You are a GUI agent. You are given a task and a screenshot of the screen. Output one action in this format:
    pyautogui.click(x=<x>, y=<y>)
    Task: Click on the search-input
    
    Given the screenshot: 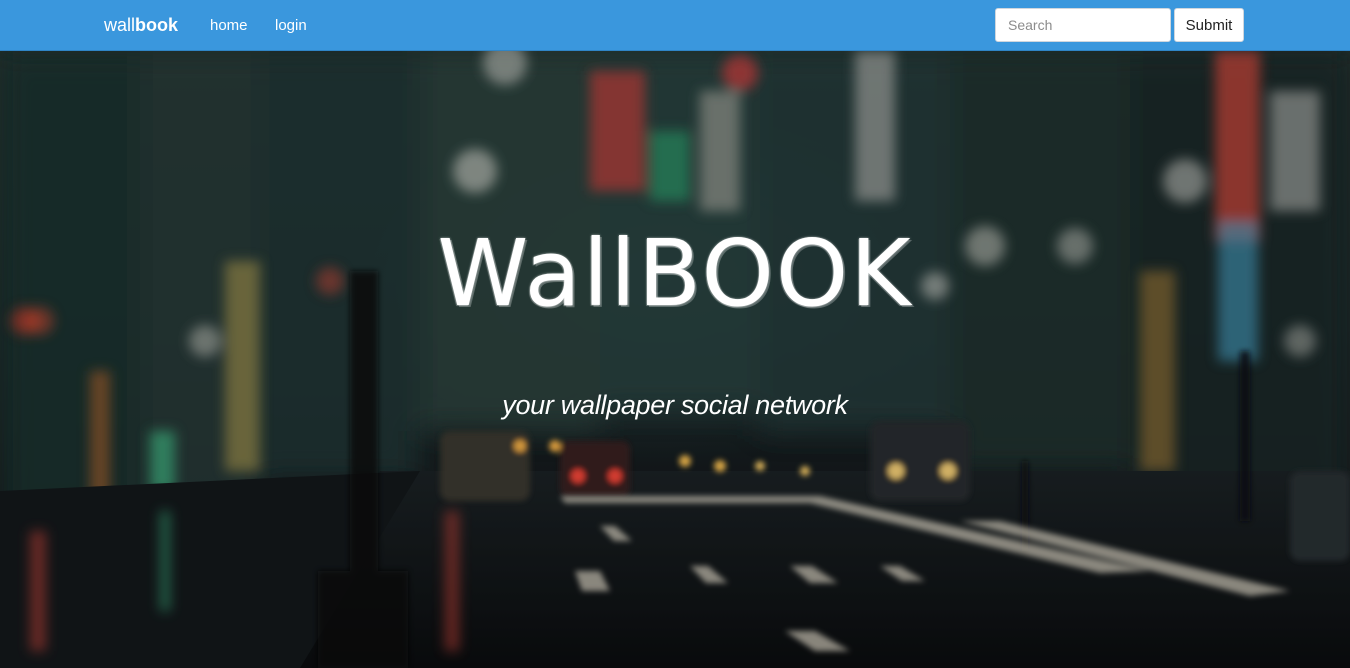 What is the action you would take?
    pyautogui.click(x=1083, y=25)
    